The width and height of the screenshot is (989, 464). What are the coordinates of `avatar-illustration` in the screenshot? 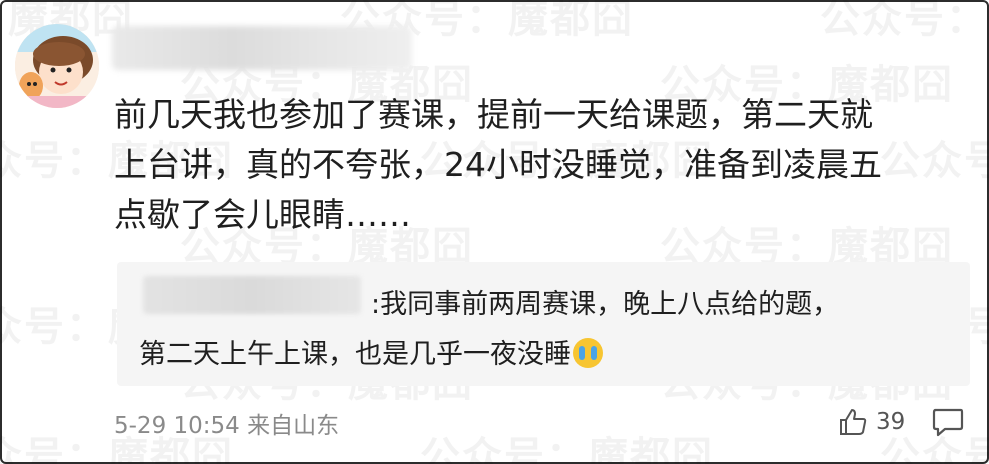 It's located at (57, 66).